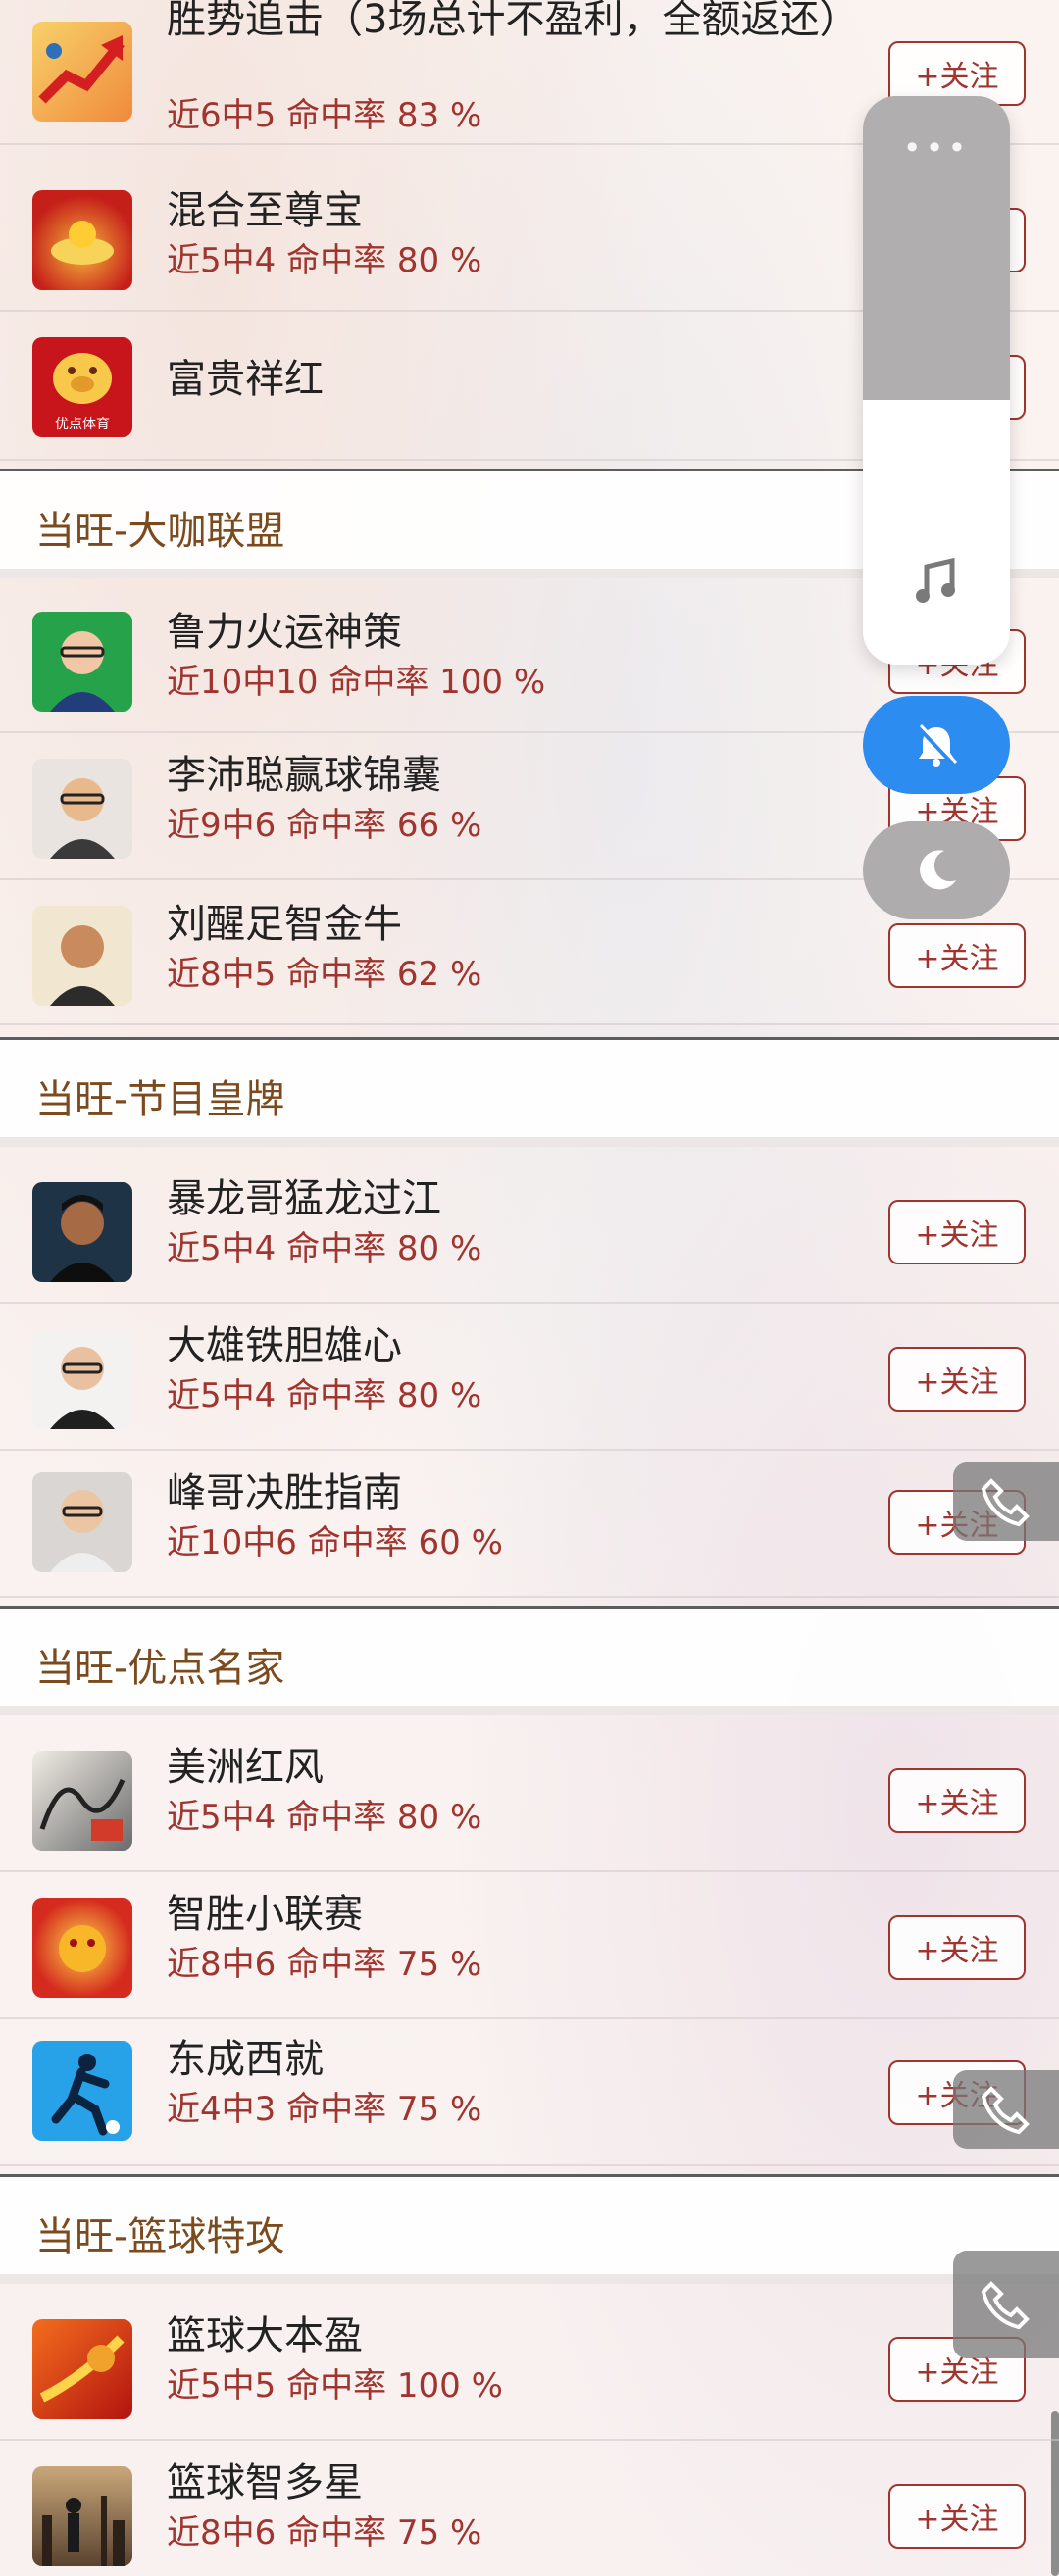 Image resolution: width=1059 pixels, height=2576 pixels. Describe the element at coordinates (265, 2335) in the screenshot. I see `item-name: 篮球大本盈` at that location.